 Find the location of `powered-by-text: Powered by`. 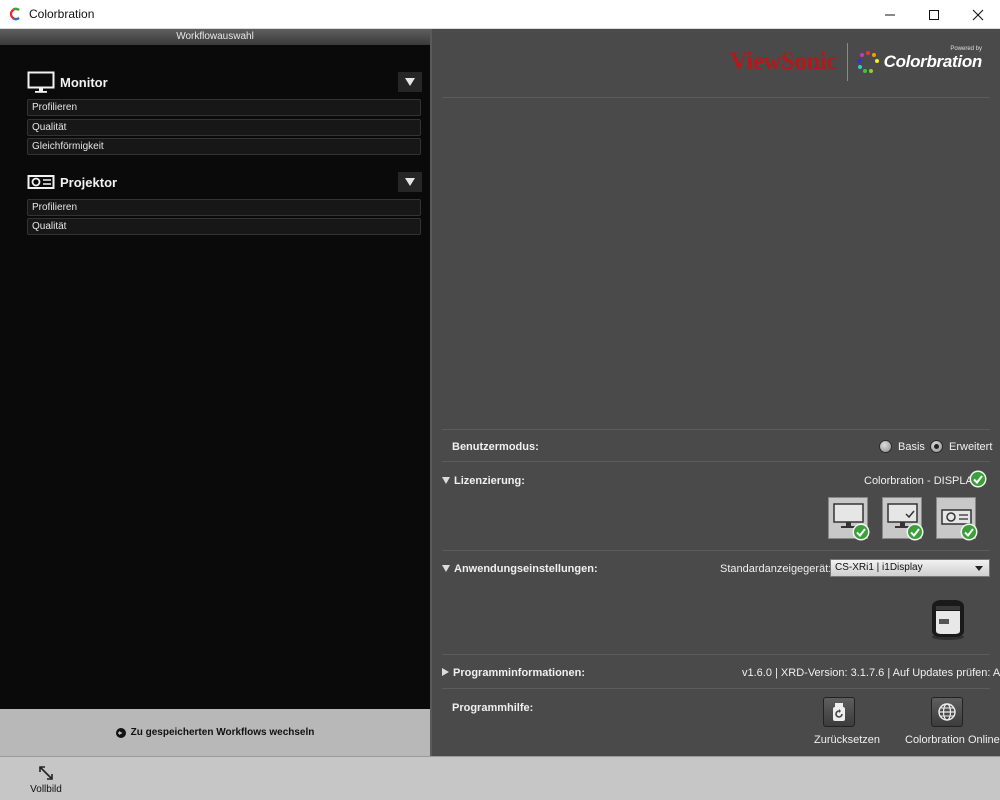

powered-by-text: Powered by is located at coordinates (966, 49).